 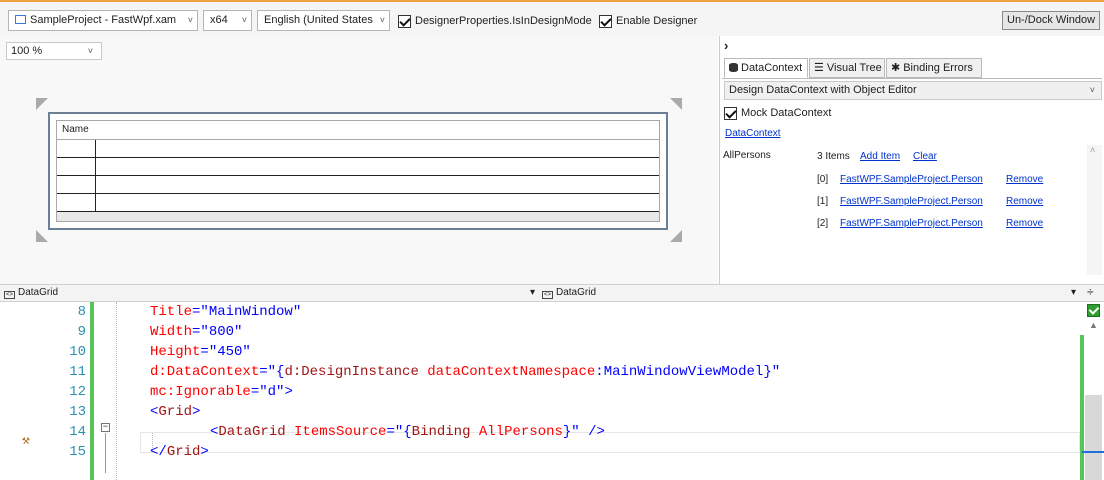 What do you see at coordinates (934, 68) in the screenshot?
I see `tab-binding-errors: ✱ Binding Errors` at bounding box center [934, 68].